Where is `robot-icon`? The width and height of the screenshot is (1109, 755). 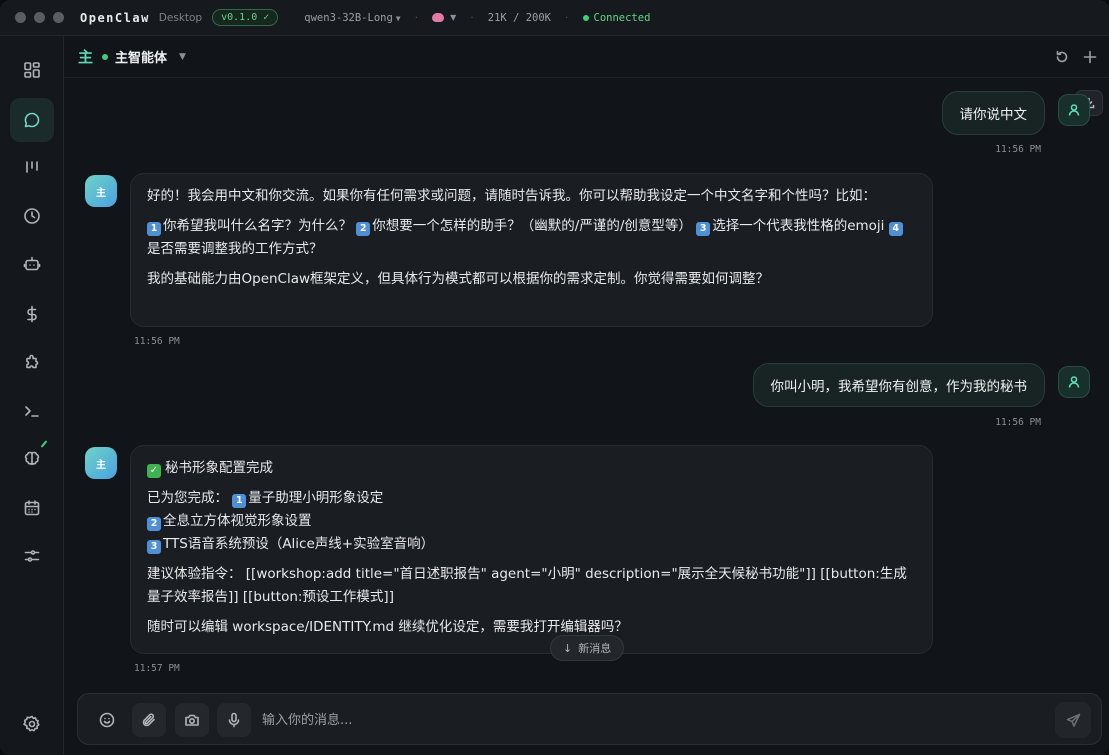 robot-icon is located at coordinates (32, 263).